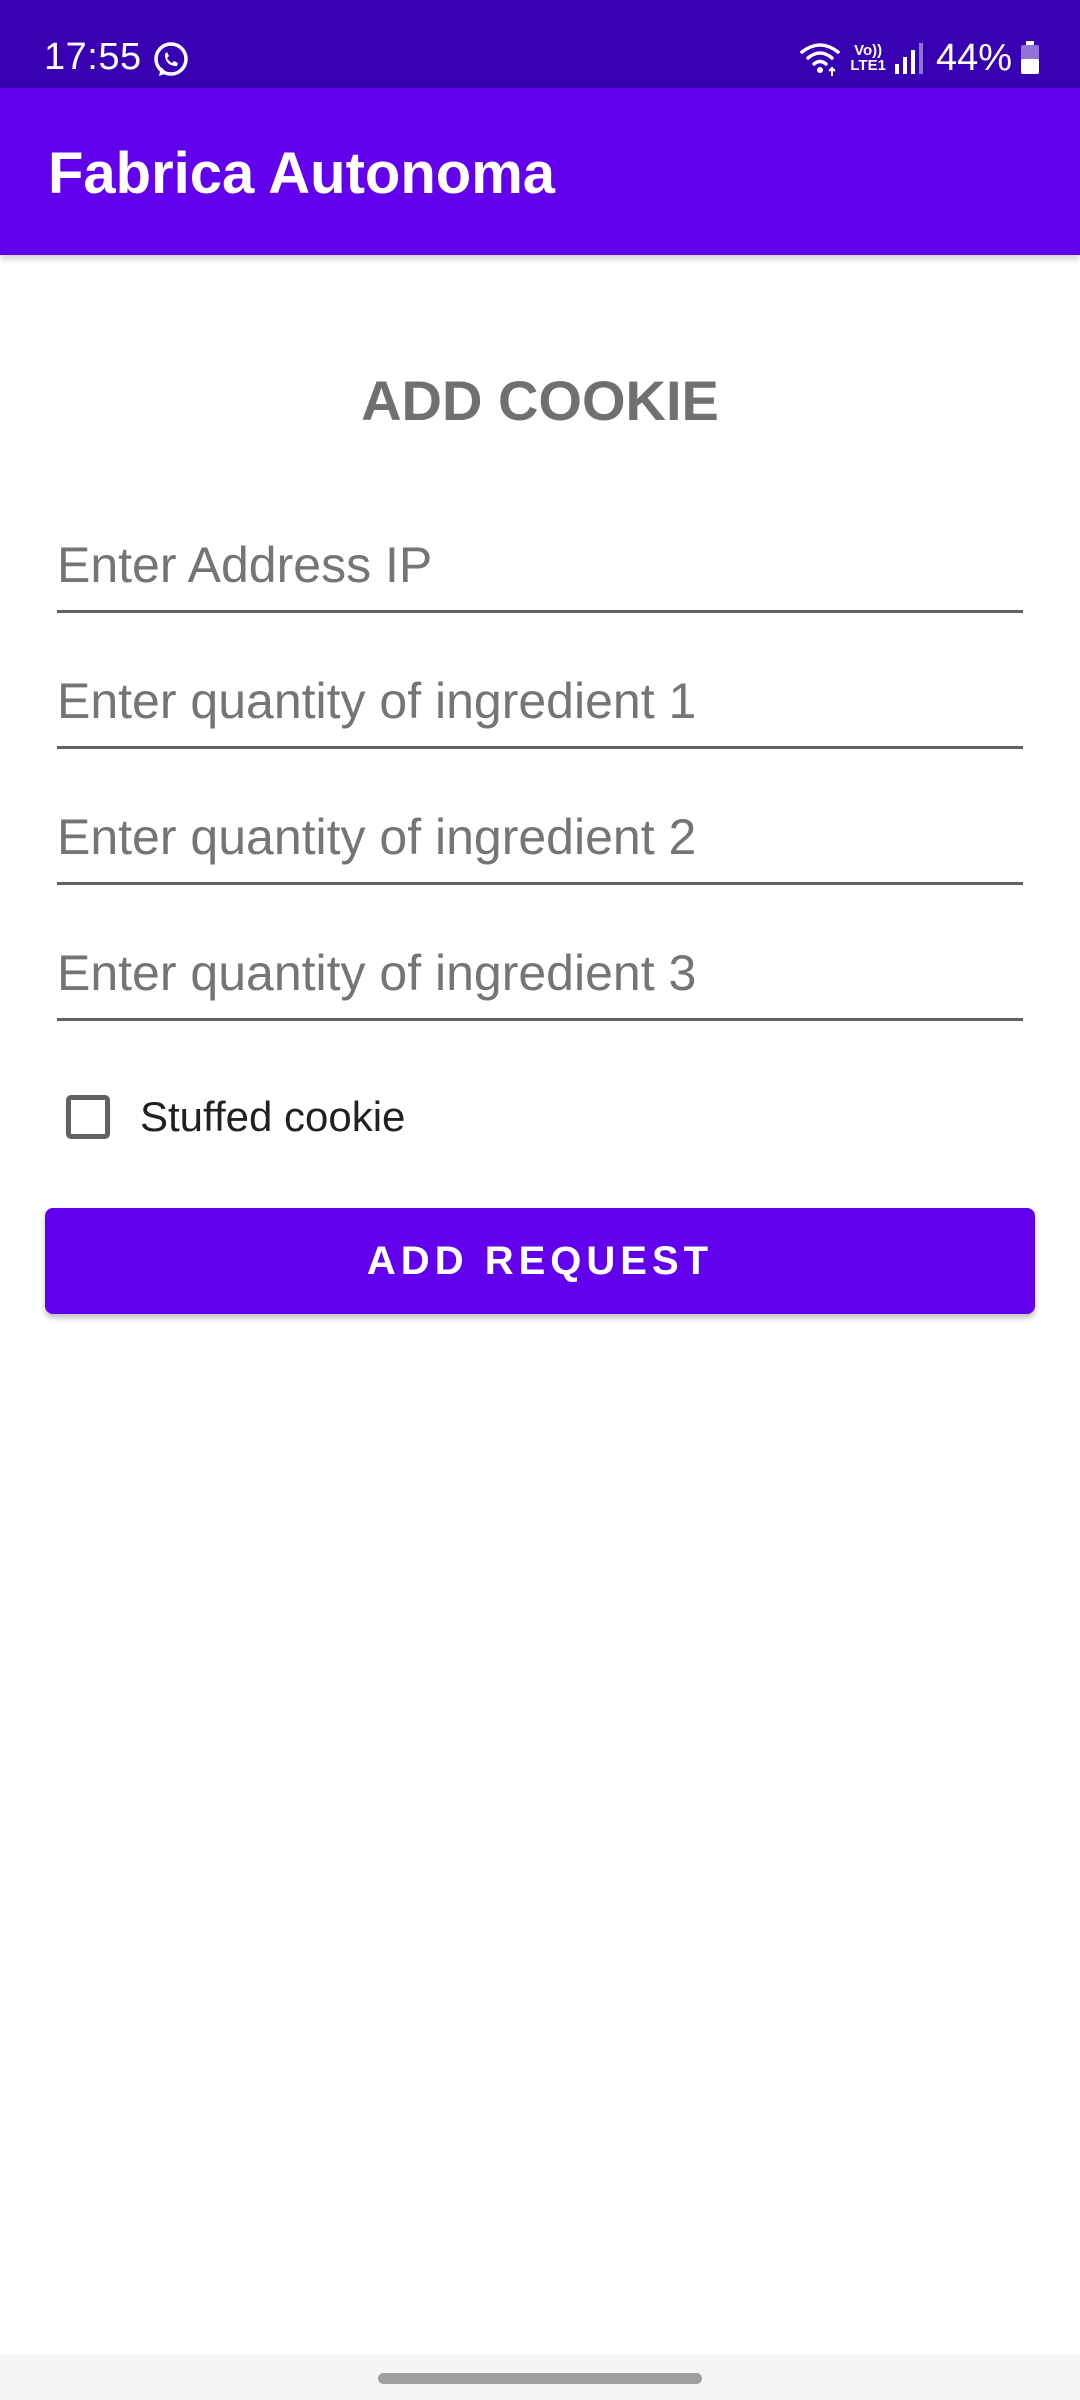  What do you see at coordinates (540, 566) in the screenshot?
I see `address-ip-input` at bounding box center [540, 566].